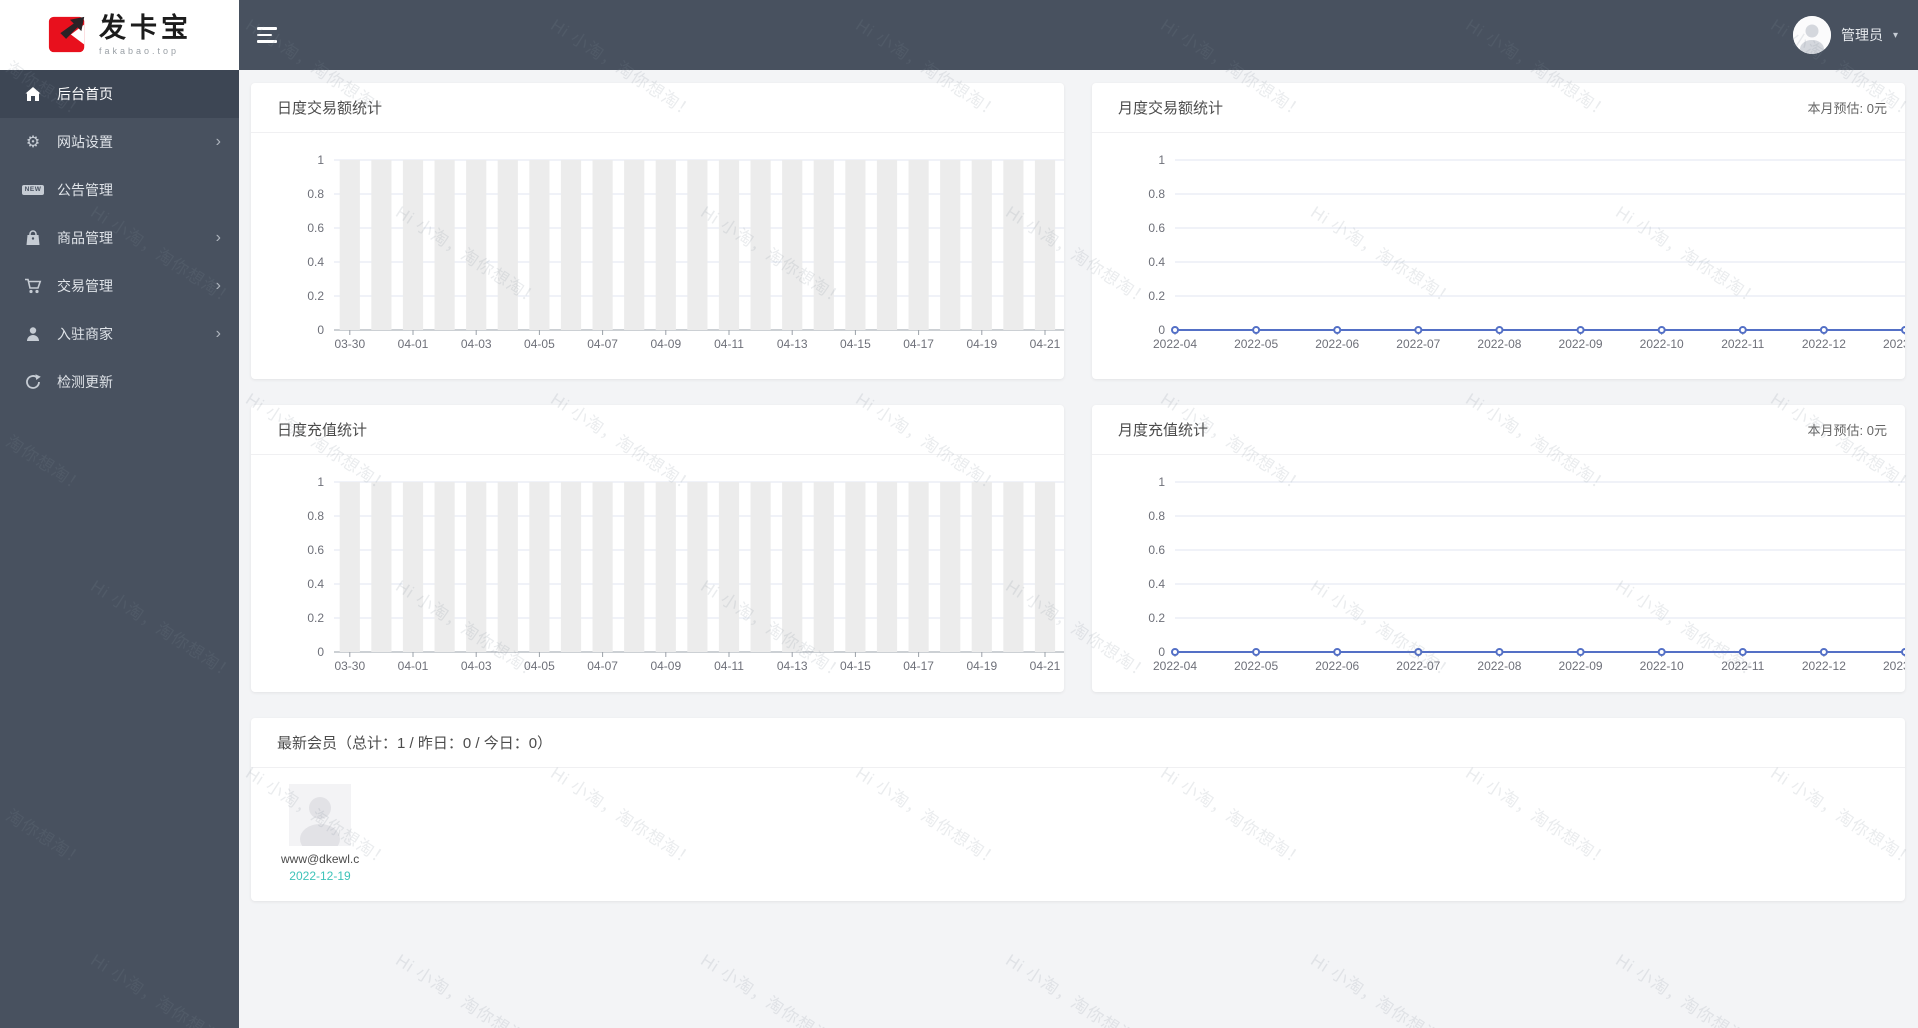 The width and height of the screenshot is (1918, 1028). Describe the element at coordinates (1078, 35) in the screenshot. I see `topbar: 管理员 ▾` at that location.